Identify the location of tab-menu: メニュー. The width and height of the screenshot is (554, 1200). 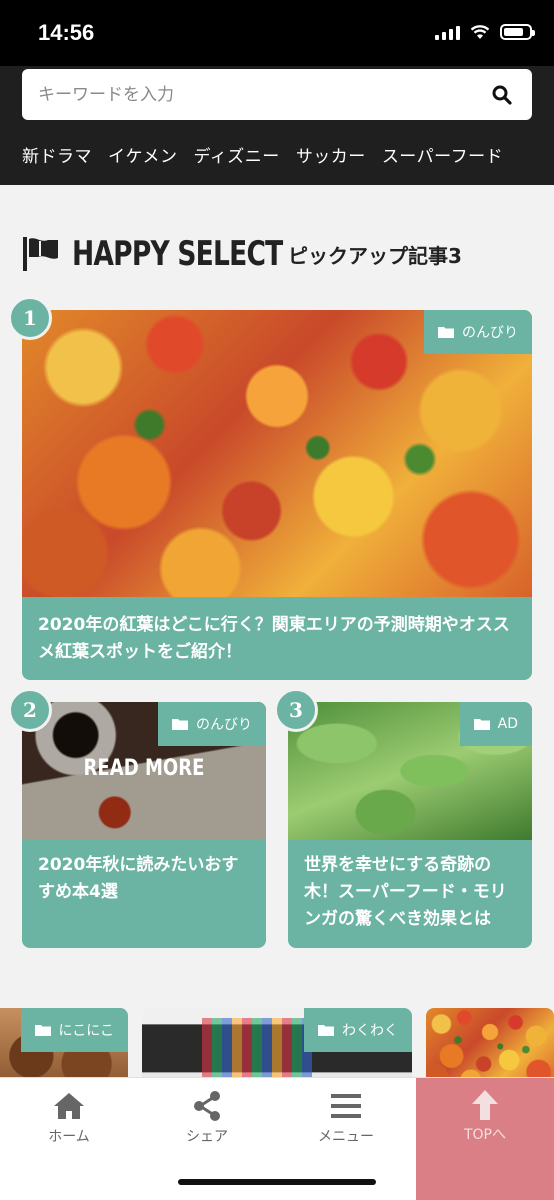
(346, 1118).